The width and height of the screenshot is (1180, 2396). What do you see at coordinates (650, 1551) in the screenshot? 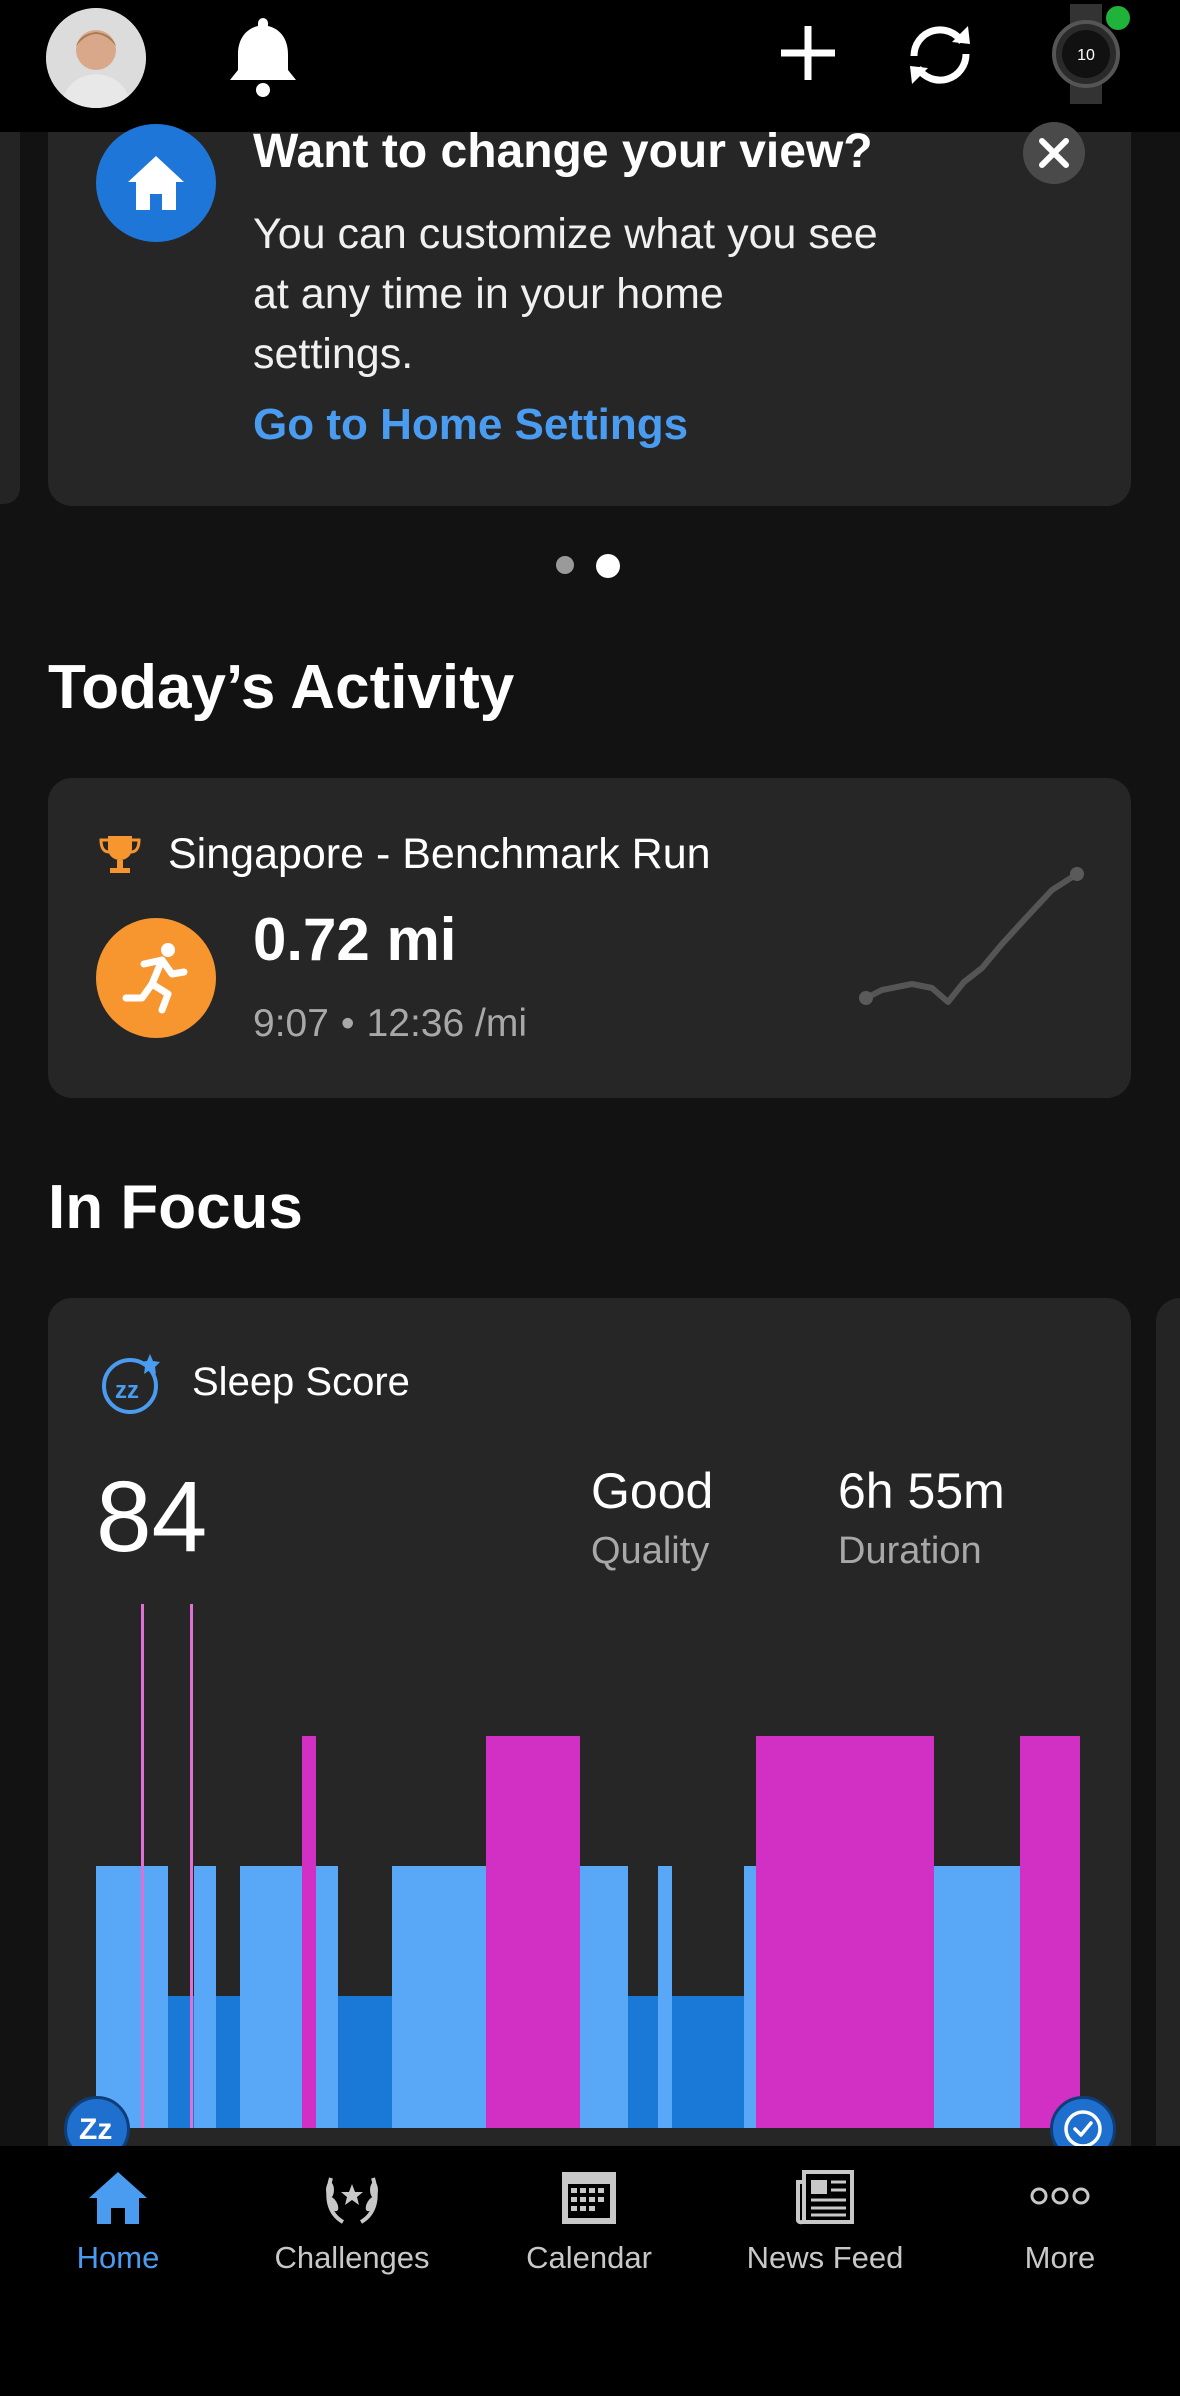
I see `quality-label: Quality` at bounding box center [650, 1551].